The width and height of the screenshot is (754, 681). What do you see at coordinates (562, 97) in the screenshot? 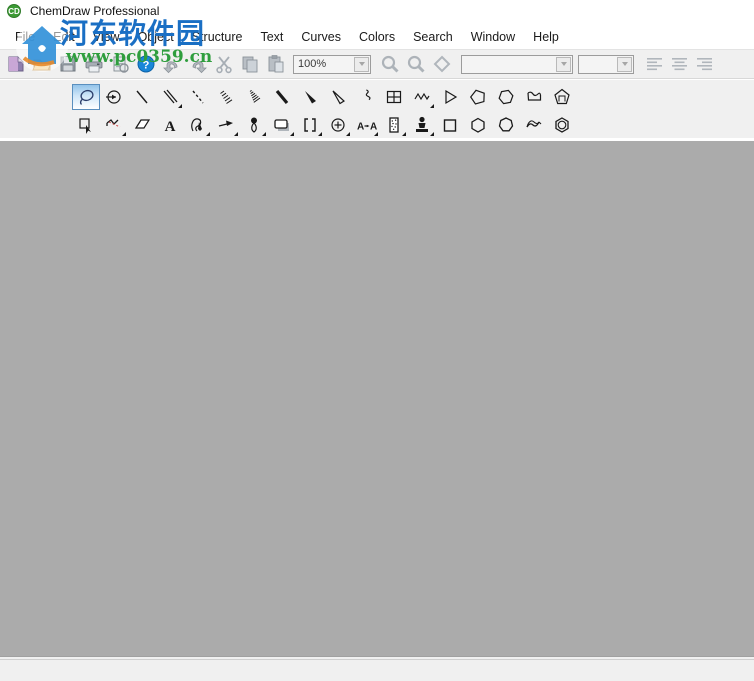
I see `cyclopentadiene-tool` at bounding box center [562, 97].